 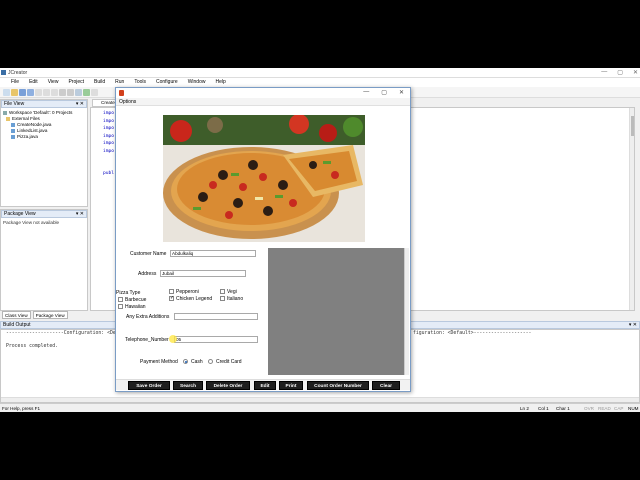 What do you see at coordinates (220, 82) in the screenshot?
I see `menu-help: Help` at bounding box center [220, 82].